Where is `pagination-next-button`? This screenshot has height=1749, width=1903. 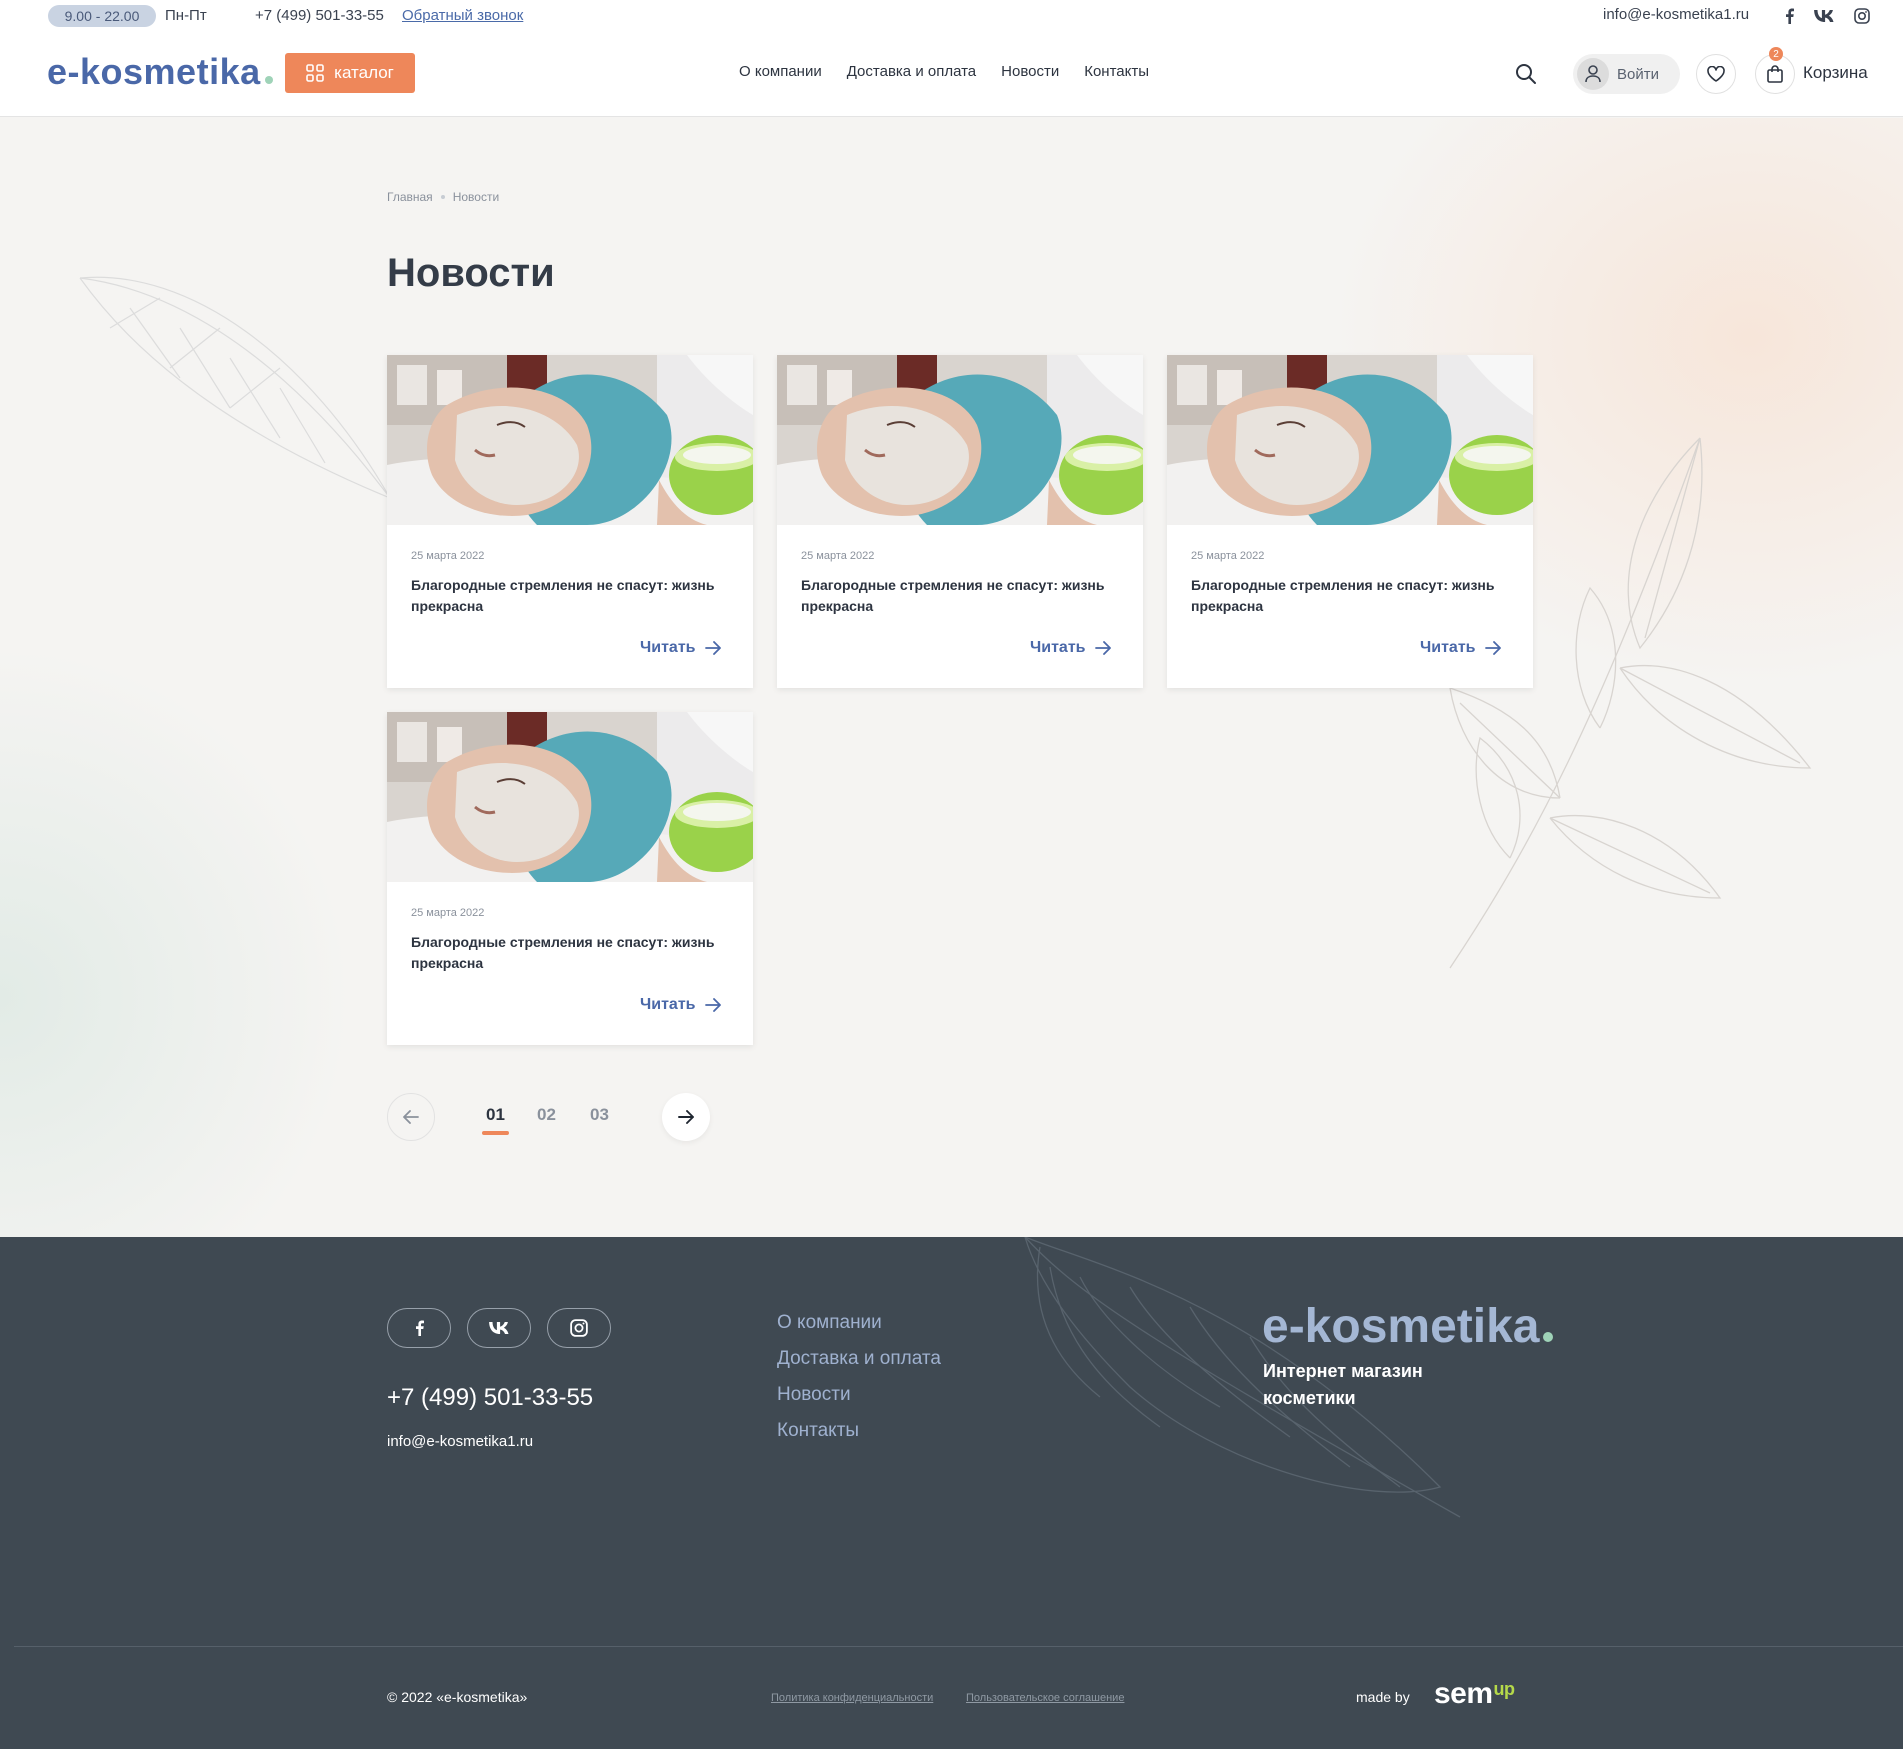
pagination-next-button is located at coordinates (686, 1117).